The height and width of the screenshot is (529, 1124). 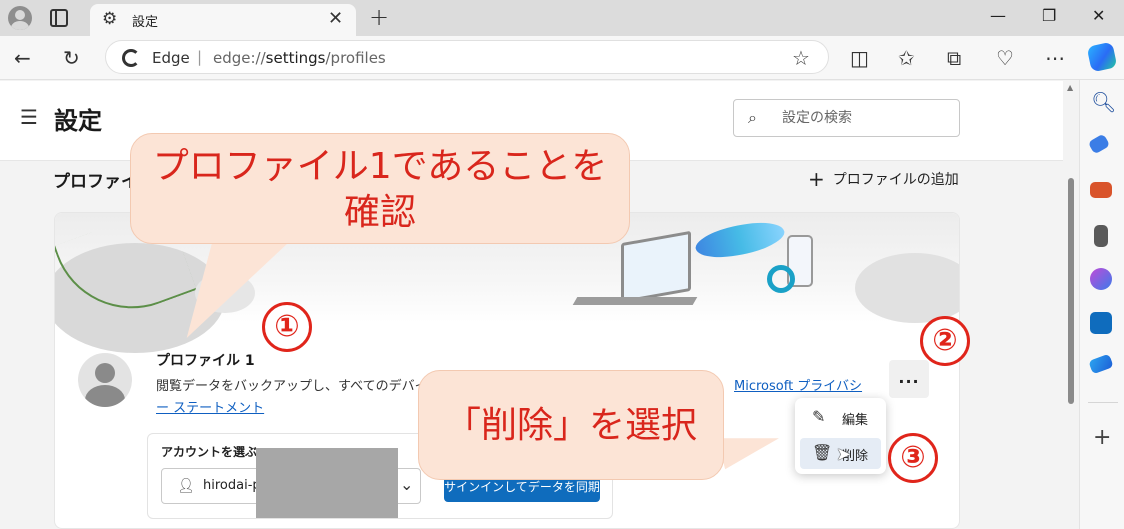 What do you see at coordinates (867, 118) in the screenshot?
I see `search-input` at bounding box center [867, 118].